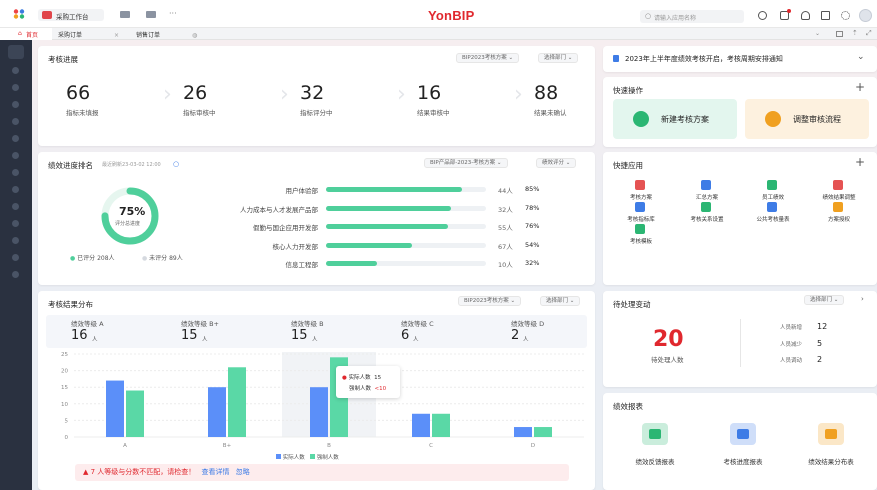 The image size is (877, 490). Describe the element at coordinates (488, 58) in the screenshot. I see `plan-select: BIP2023考核方案 ⌄` at that location.